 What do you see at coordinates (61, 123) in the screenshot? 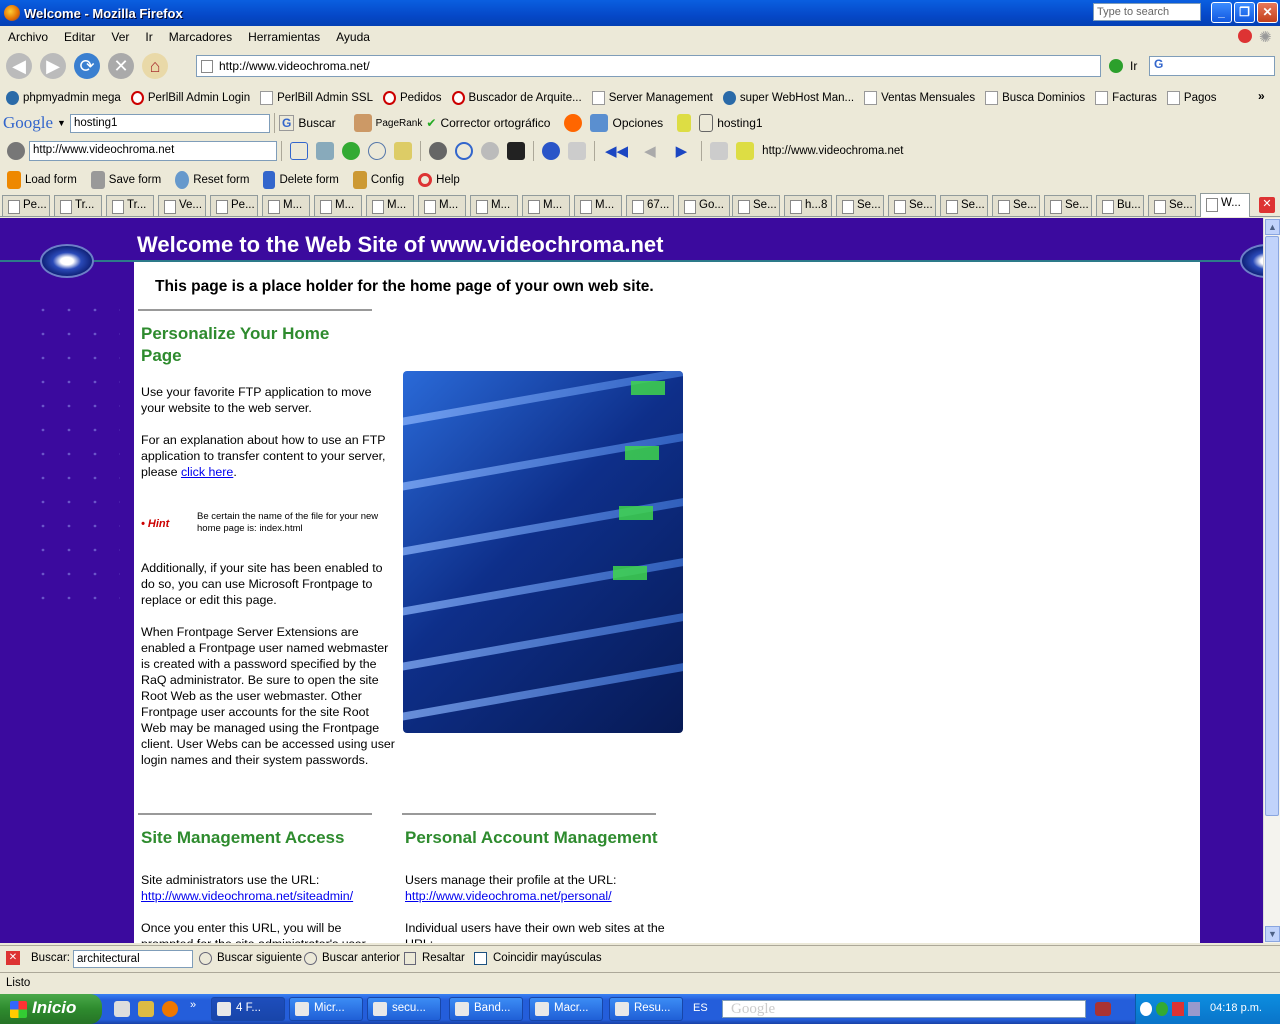
I see `chevron-down-icon: ▼` at bounding box center [61, 123].